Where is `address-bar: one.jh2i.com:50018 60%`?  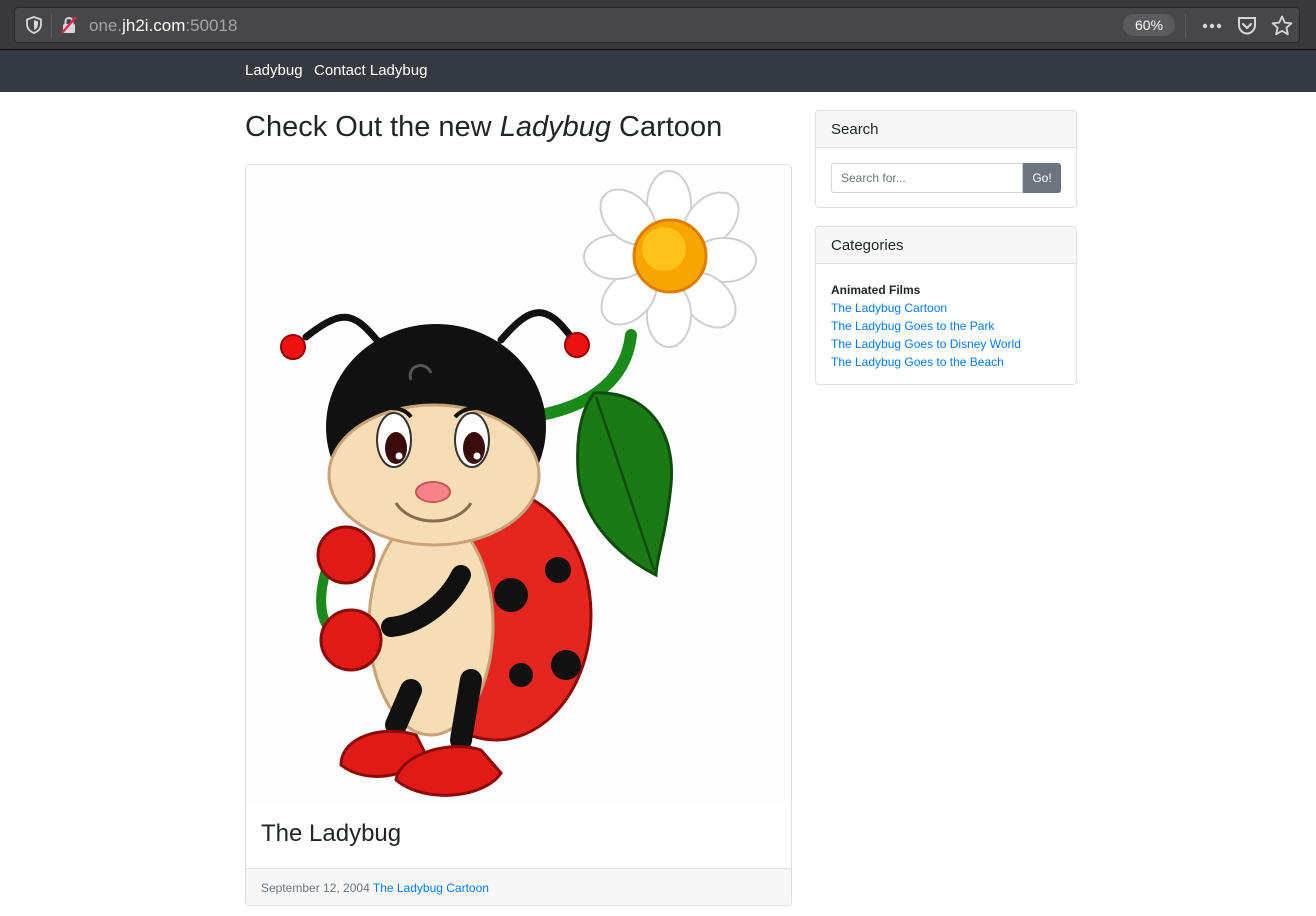
address-bar: one.jh2i.com:50018 60% is located at coordinates (657, 25).